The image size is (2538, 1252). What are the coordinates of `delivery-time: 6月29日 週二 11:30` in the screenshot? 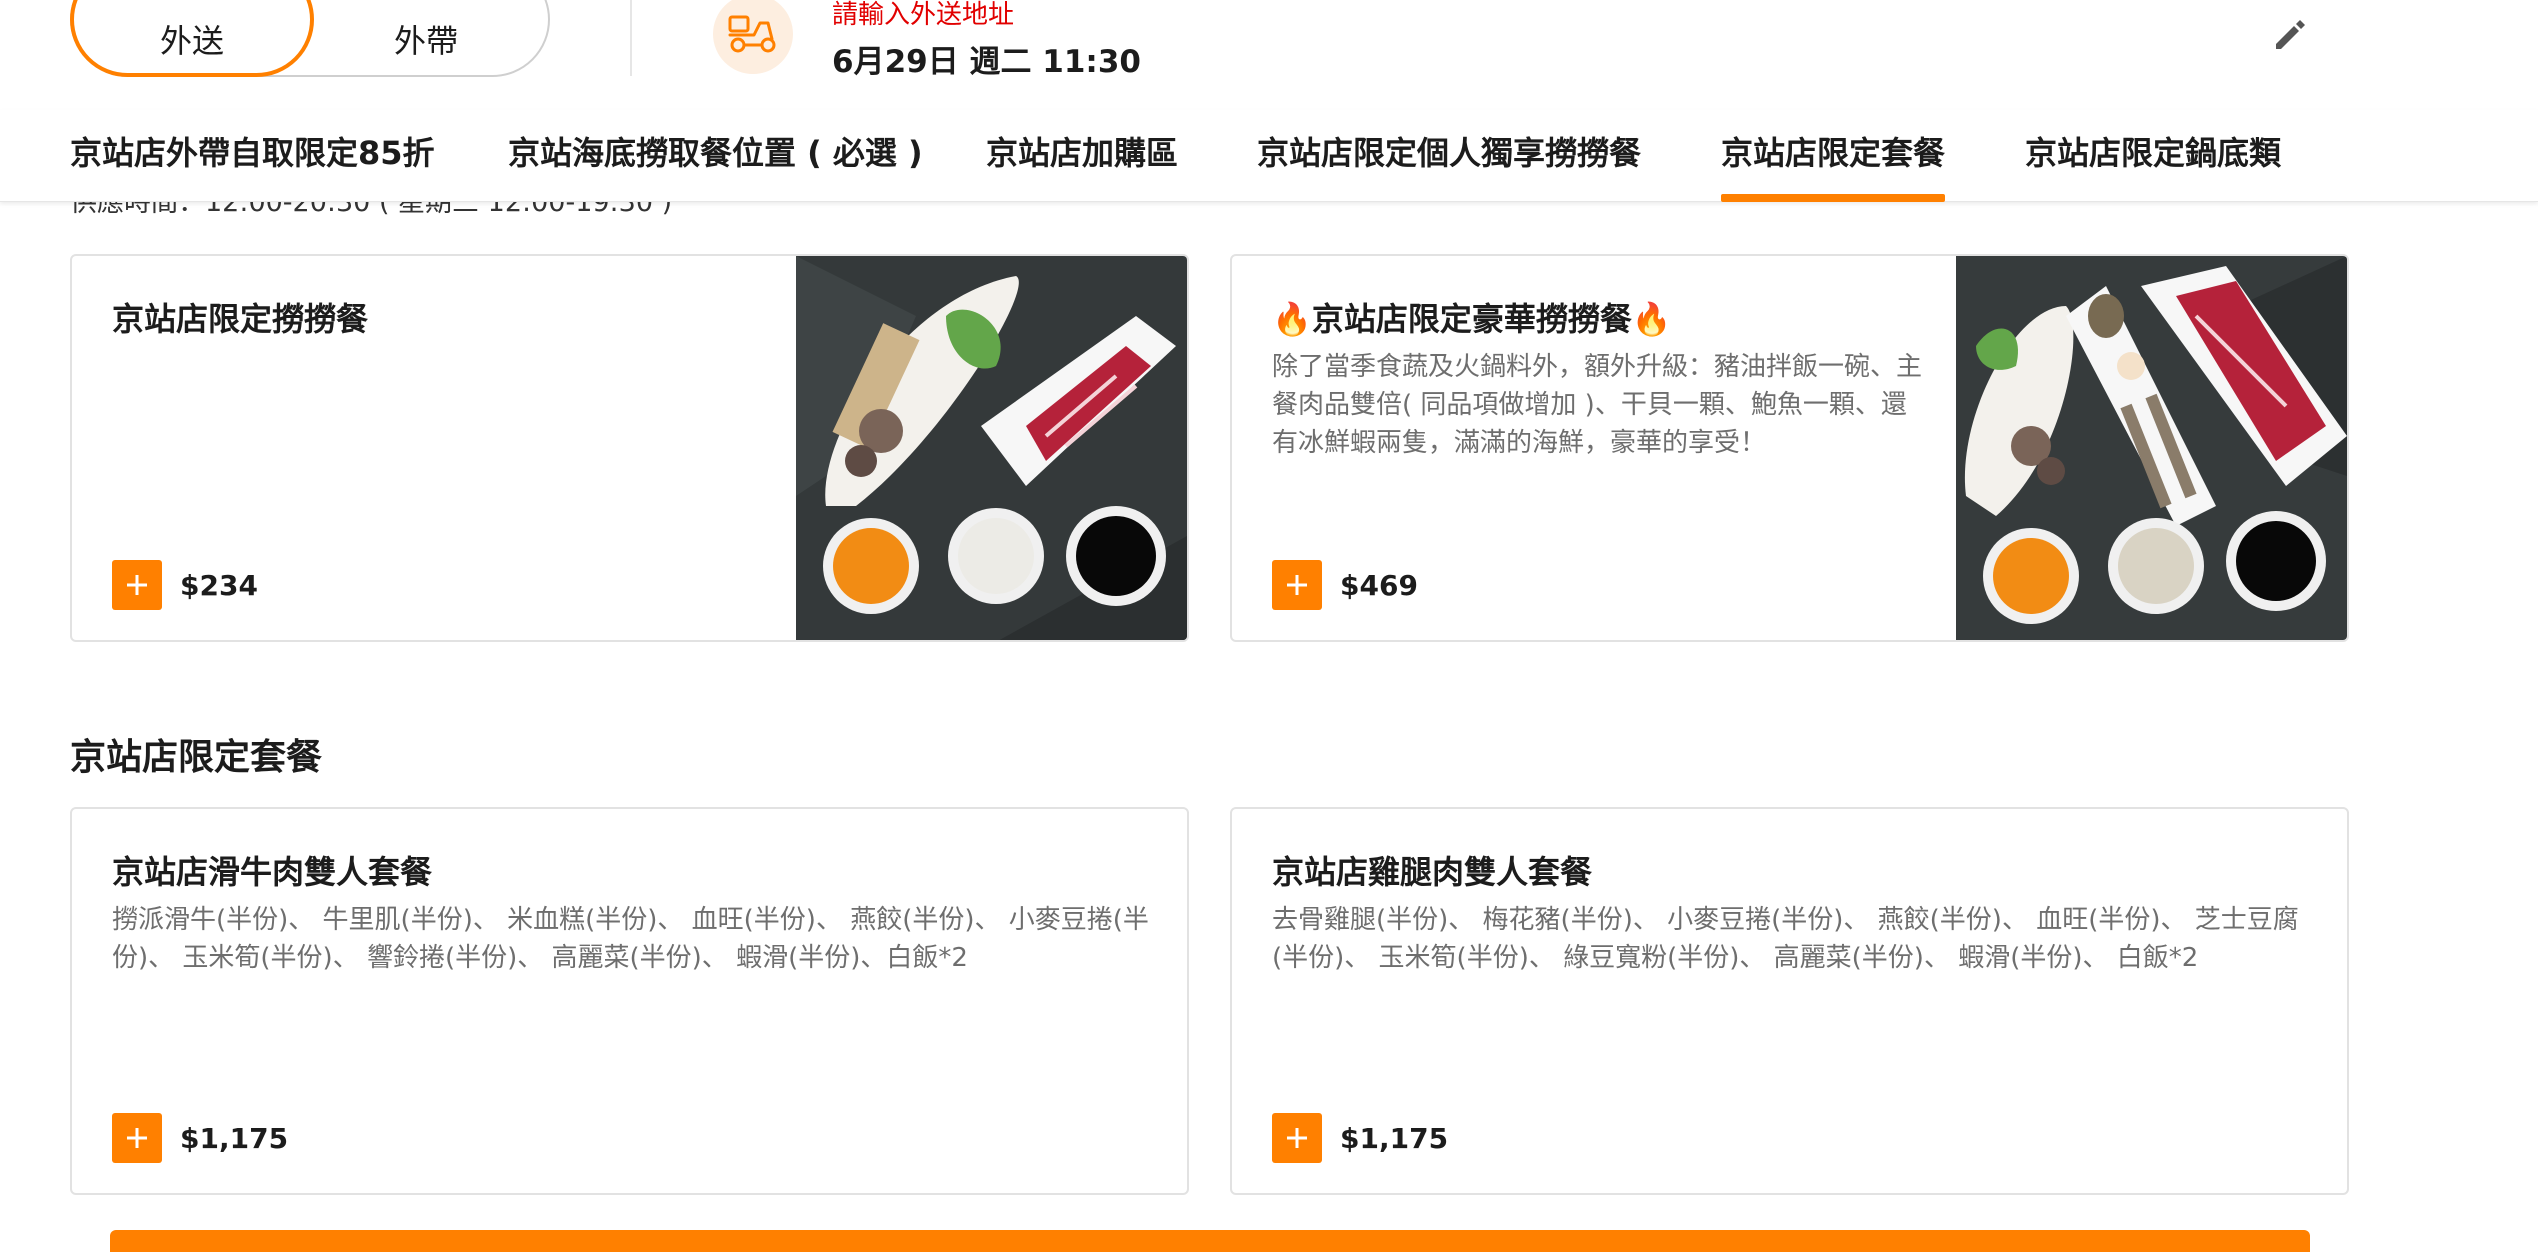 It's located at (986, 58).